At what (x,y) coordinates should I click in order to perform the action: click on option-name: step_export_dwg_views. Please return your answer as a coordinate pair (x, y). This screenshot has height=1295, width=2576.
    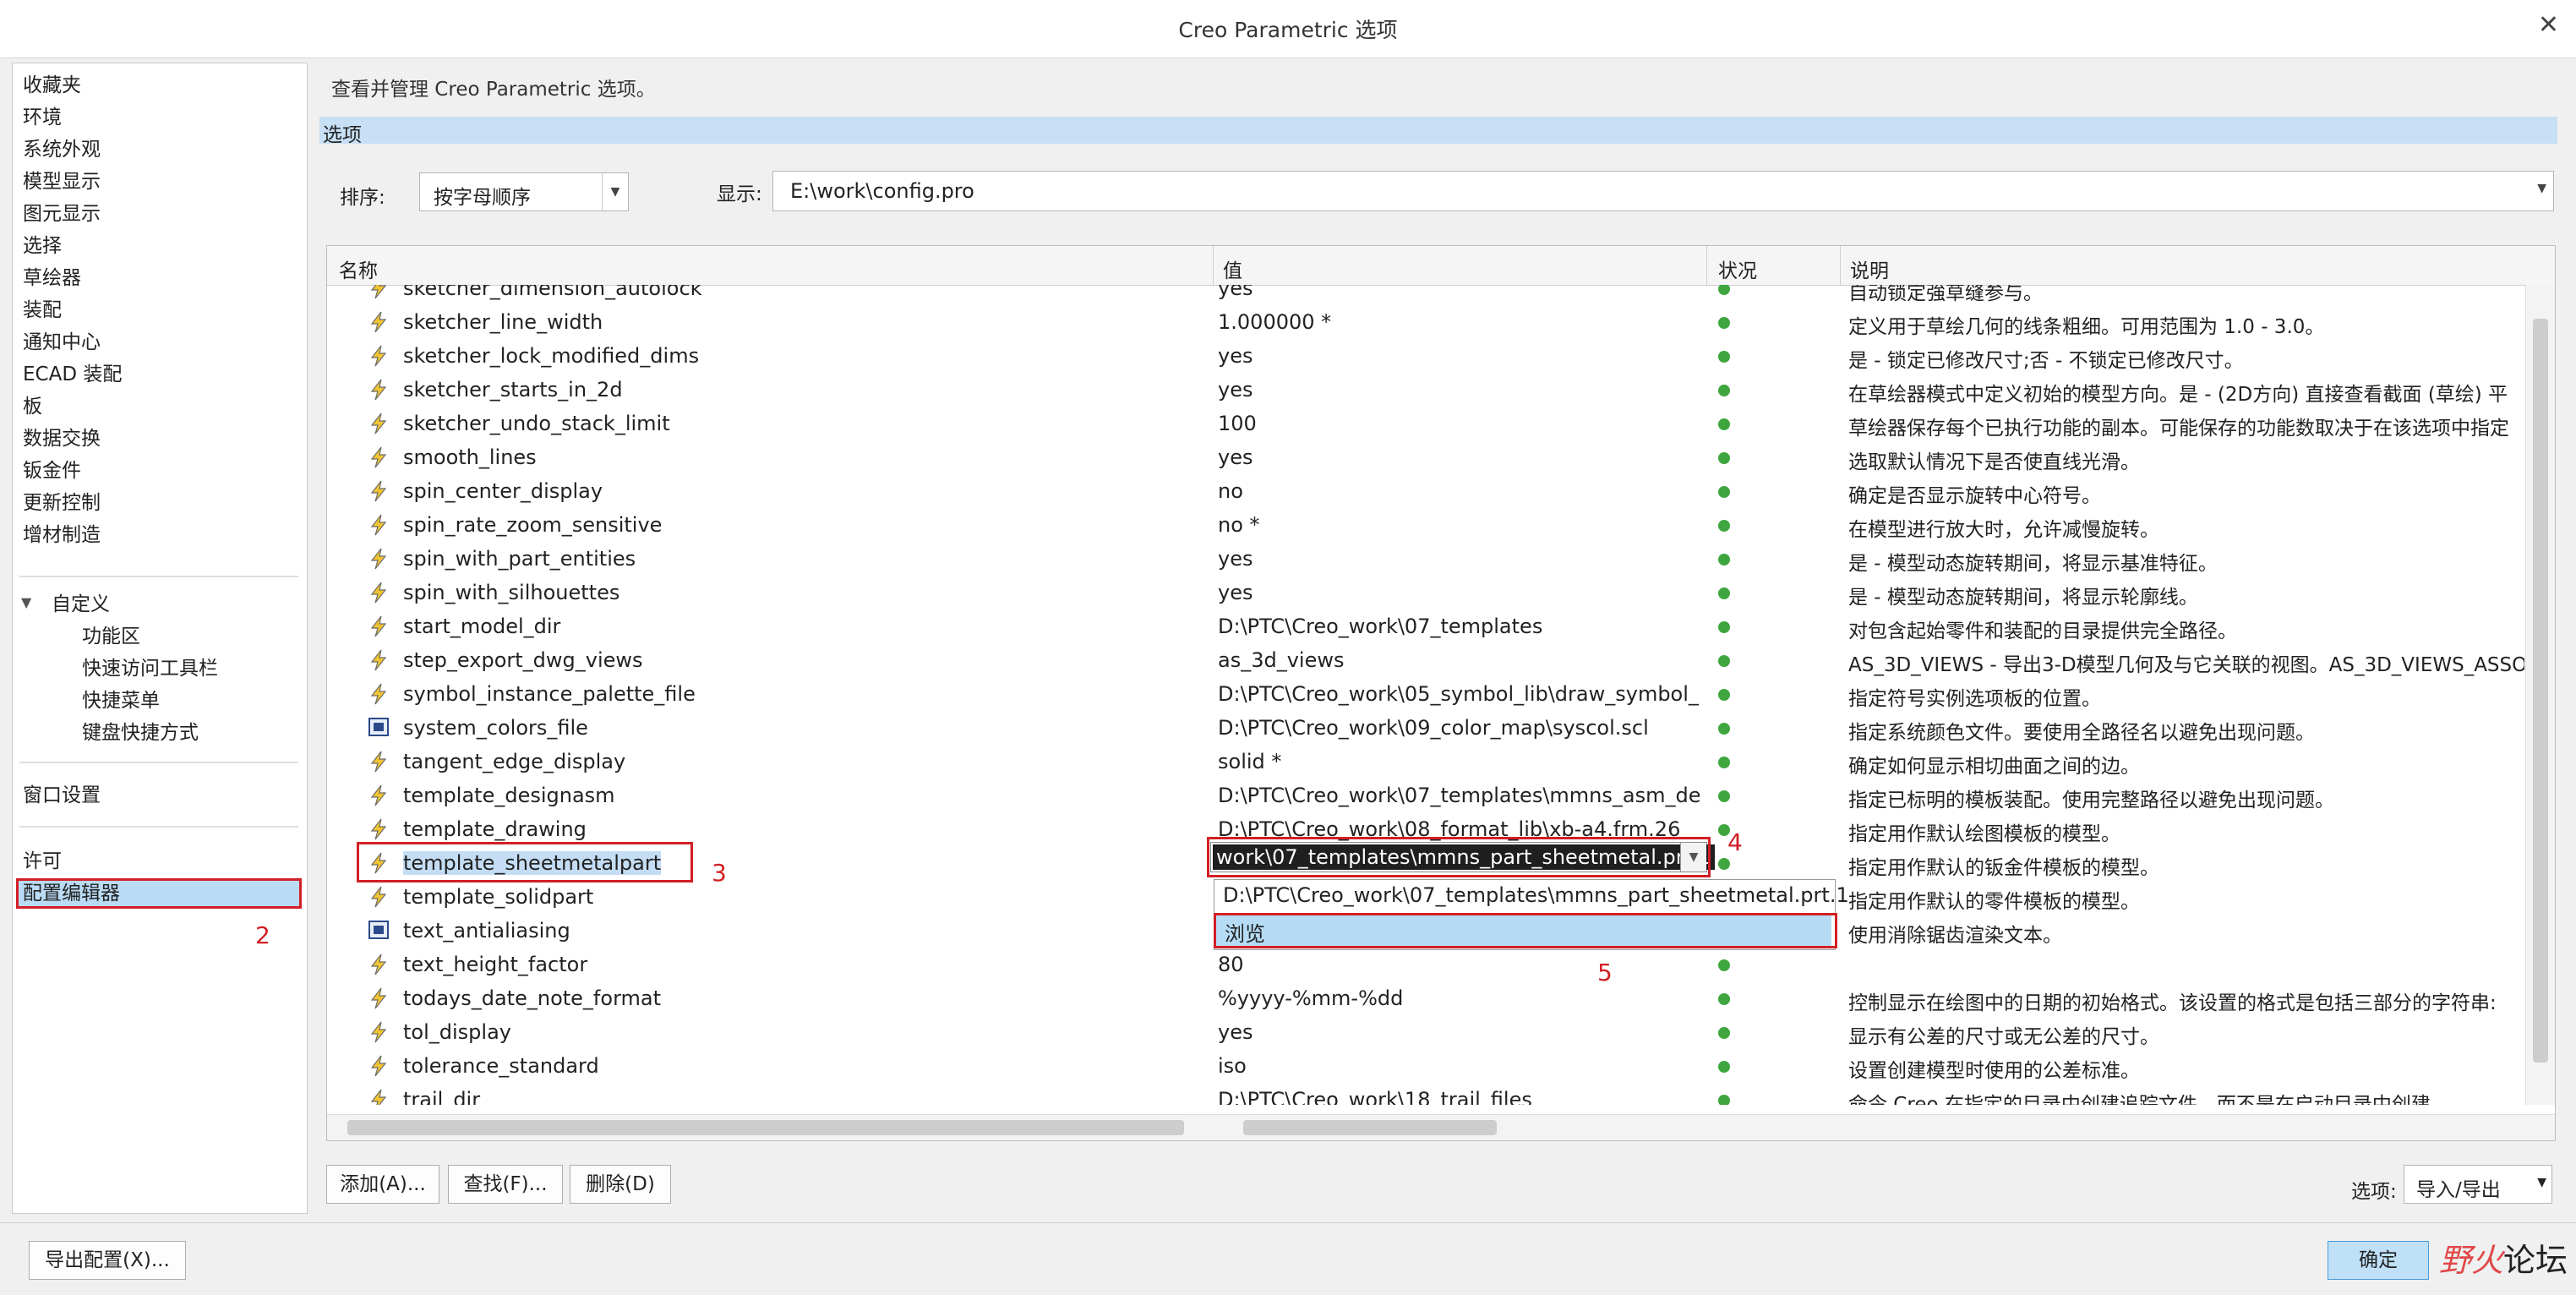
    Looking at the image, I should click on (523, 660).